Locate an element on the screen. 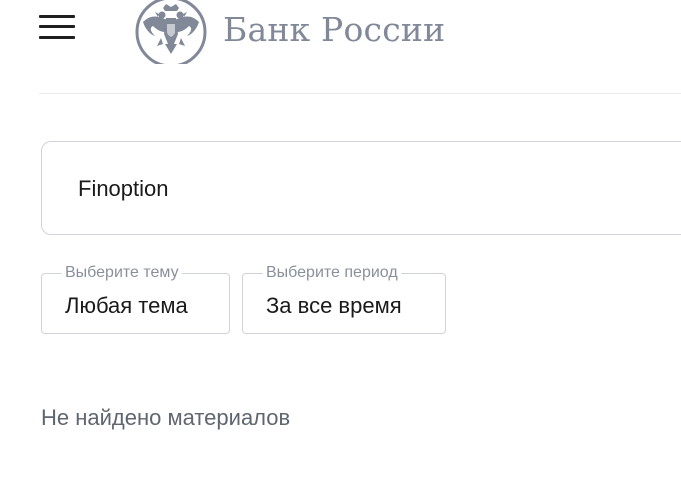 Image resolution: width=681 pixels, height=493 pixels. period-select: Выберите период За все время is located at coordinates (344, 299).